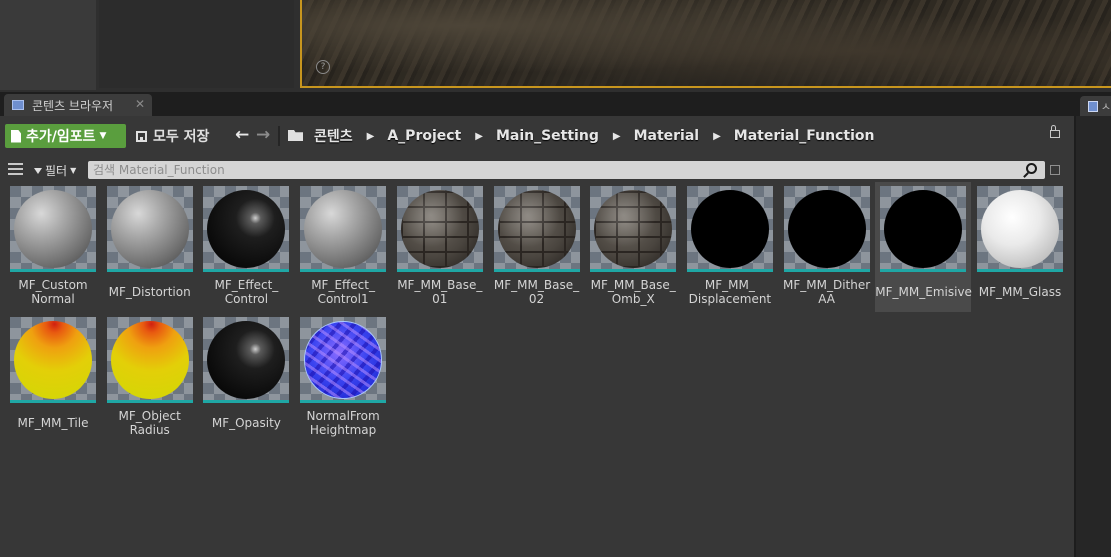 This screenshot has height=557, width=1111. I want to click on asset-tile: MF_Distortion, so click(150, 247).